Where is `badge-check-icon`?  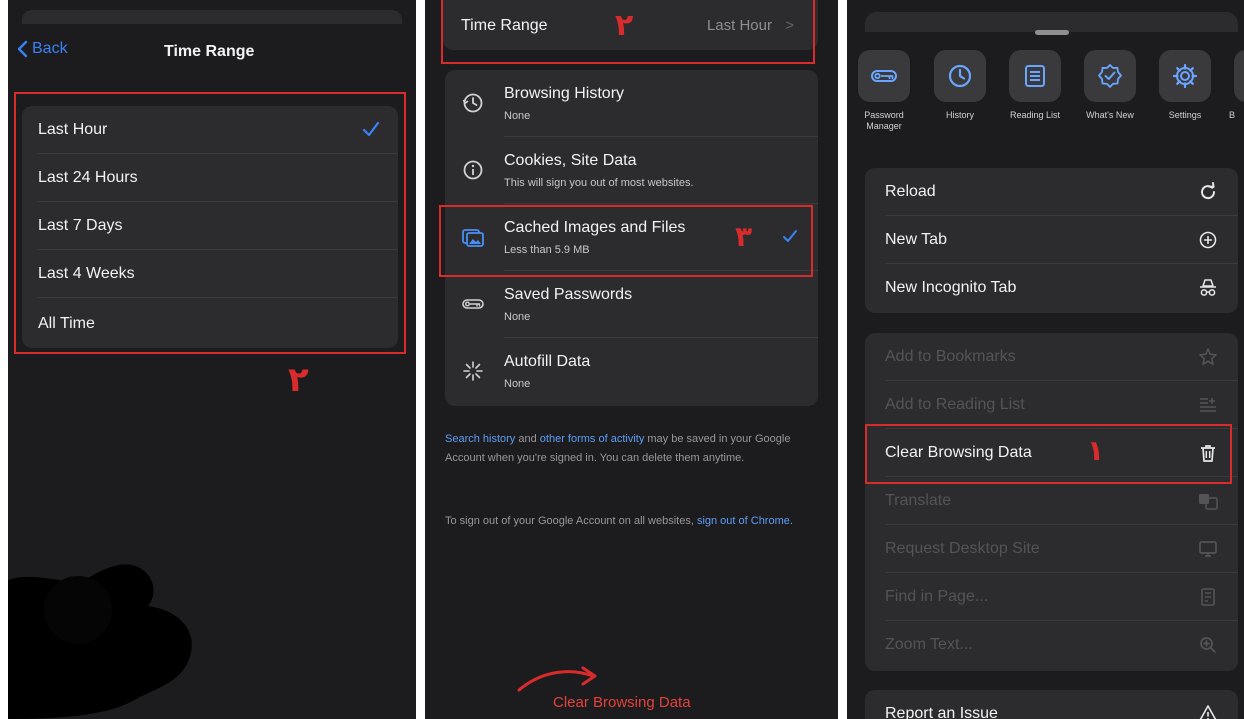
badge-check-icon is located at coordinates (1110, 76).